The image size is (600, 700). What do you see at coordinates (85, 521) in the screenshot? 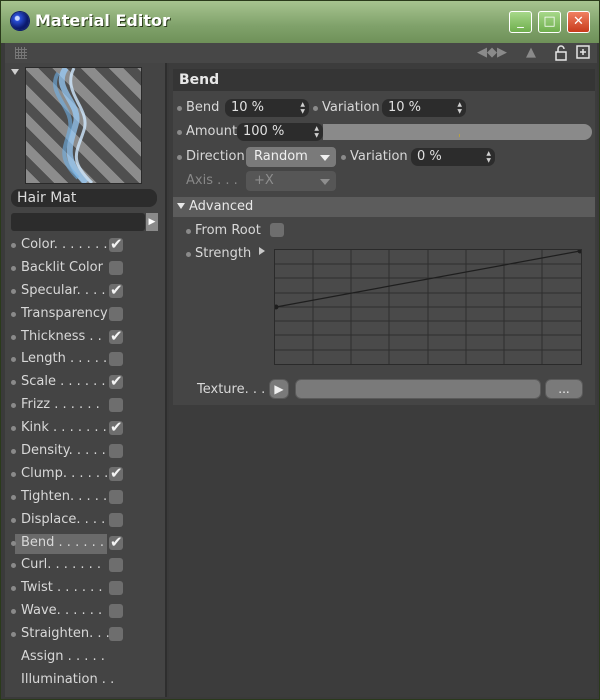
I see `channel-item: Displace. . . .` at bounding box center [85, 521].